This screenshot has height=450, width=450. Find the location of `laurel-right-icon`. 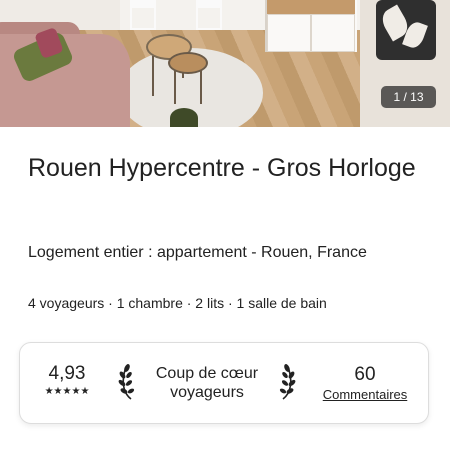

laurel-right-icon is located at coordinates (287, 382).